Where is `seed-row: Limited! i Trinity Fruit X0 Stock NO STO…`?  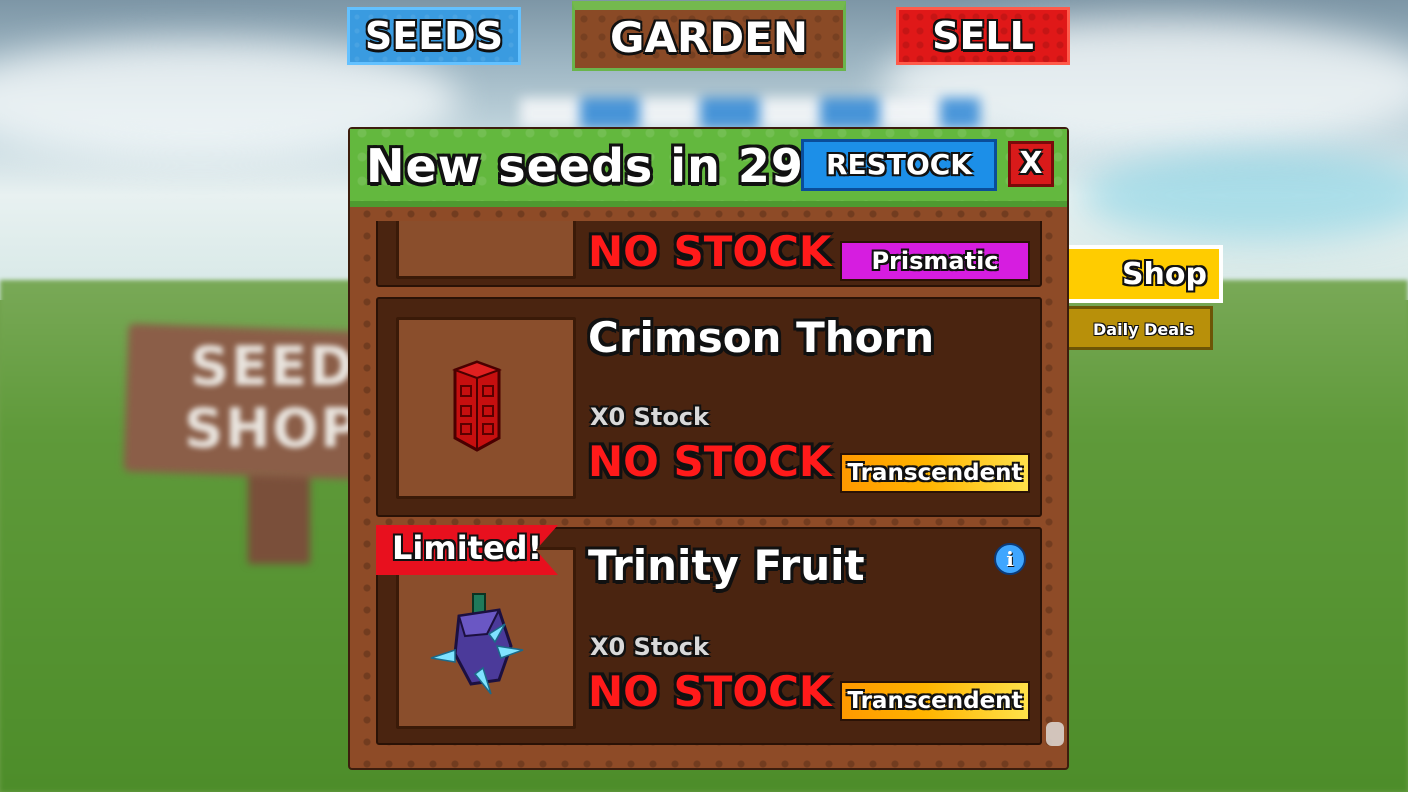
seed-row: Limited! i Trinity Fruit X0 Stock NO STO… is located at coordinates (709, 635).